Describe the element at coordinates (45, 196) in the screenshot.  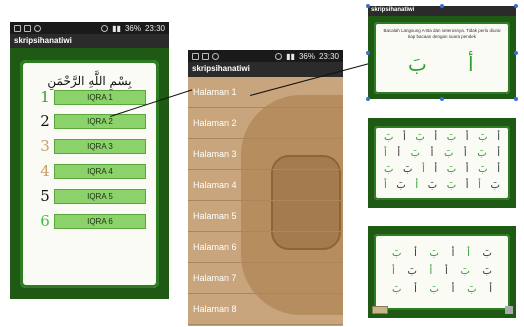
I see `iqra-number: 5` at that location.